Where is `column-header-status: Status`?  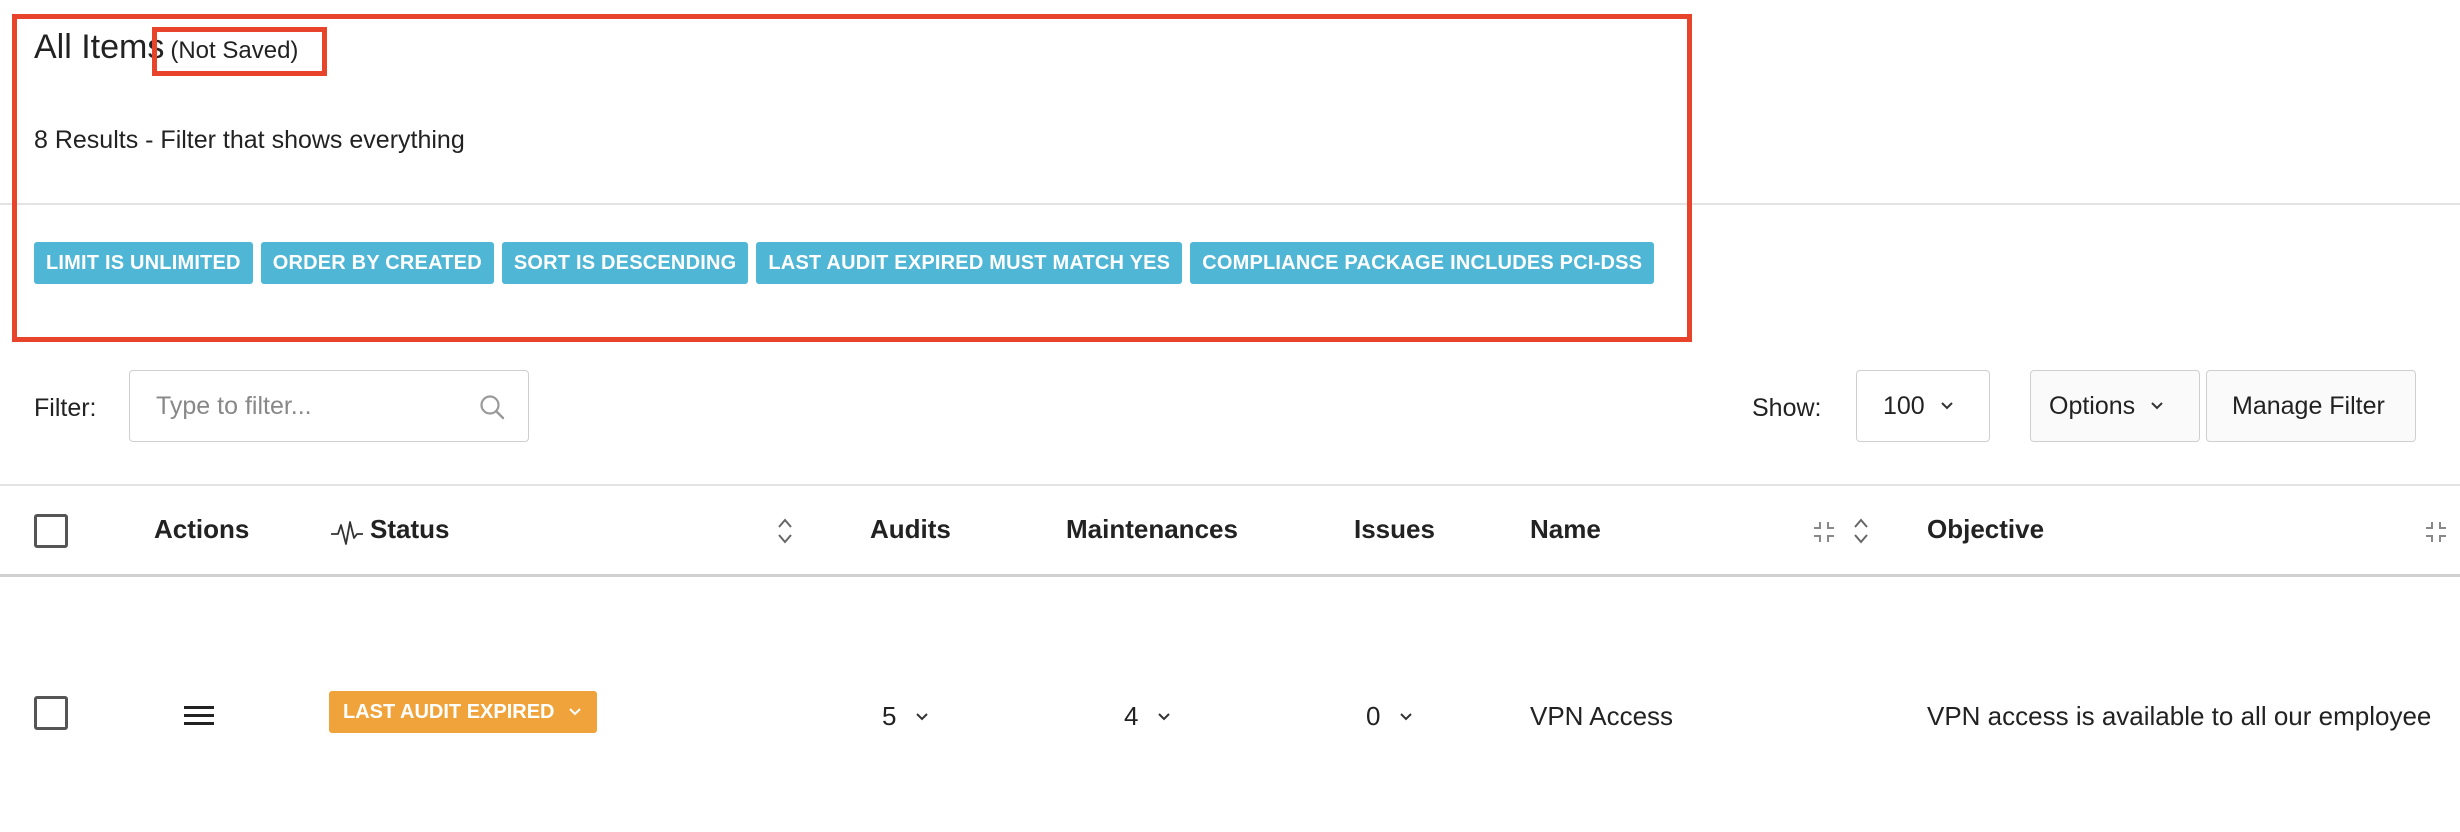 column-header-status: Status is located at coordinates (409, 529).